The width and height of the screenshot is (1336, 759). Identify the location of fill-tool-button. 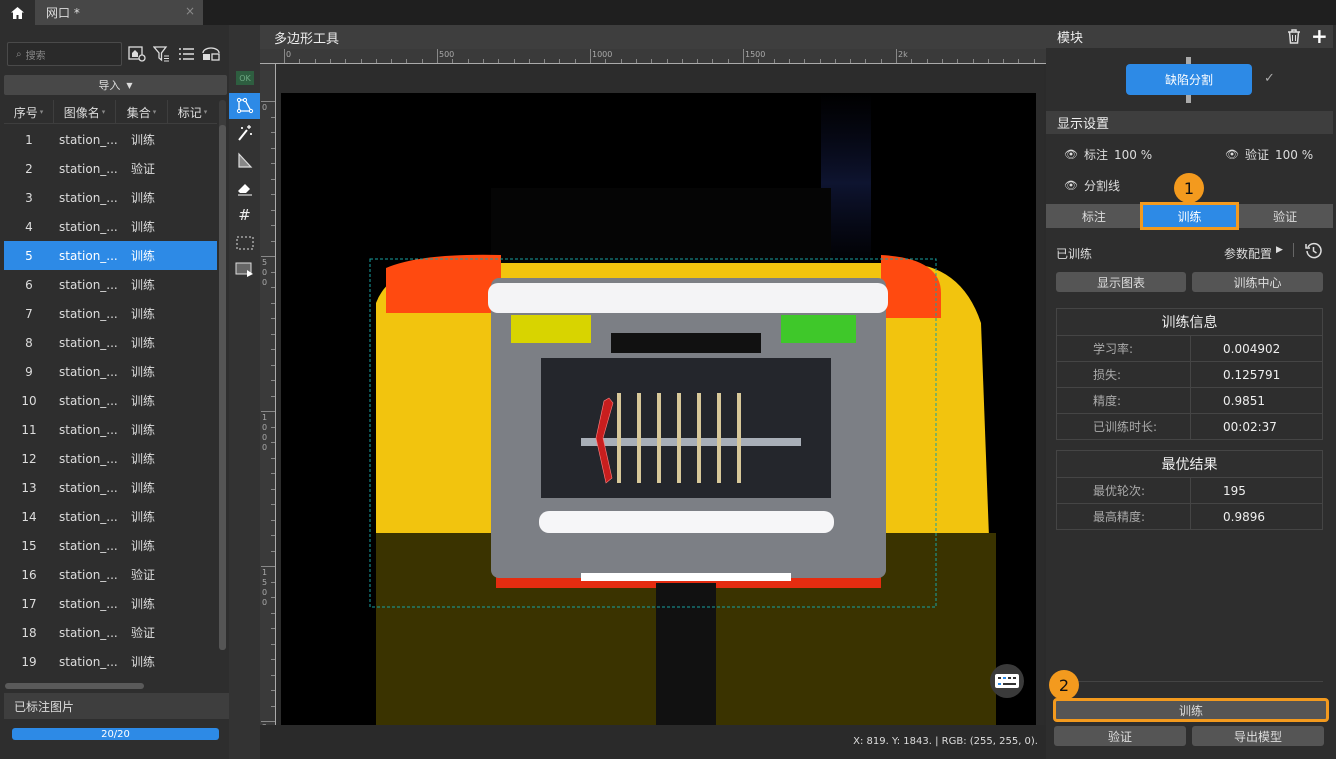
(244, 161).